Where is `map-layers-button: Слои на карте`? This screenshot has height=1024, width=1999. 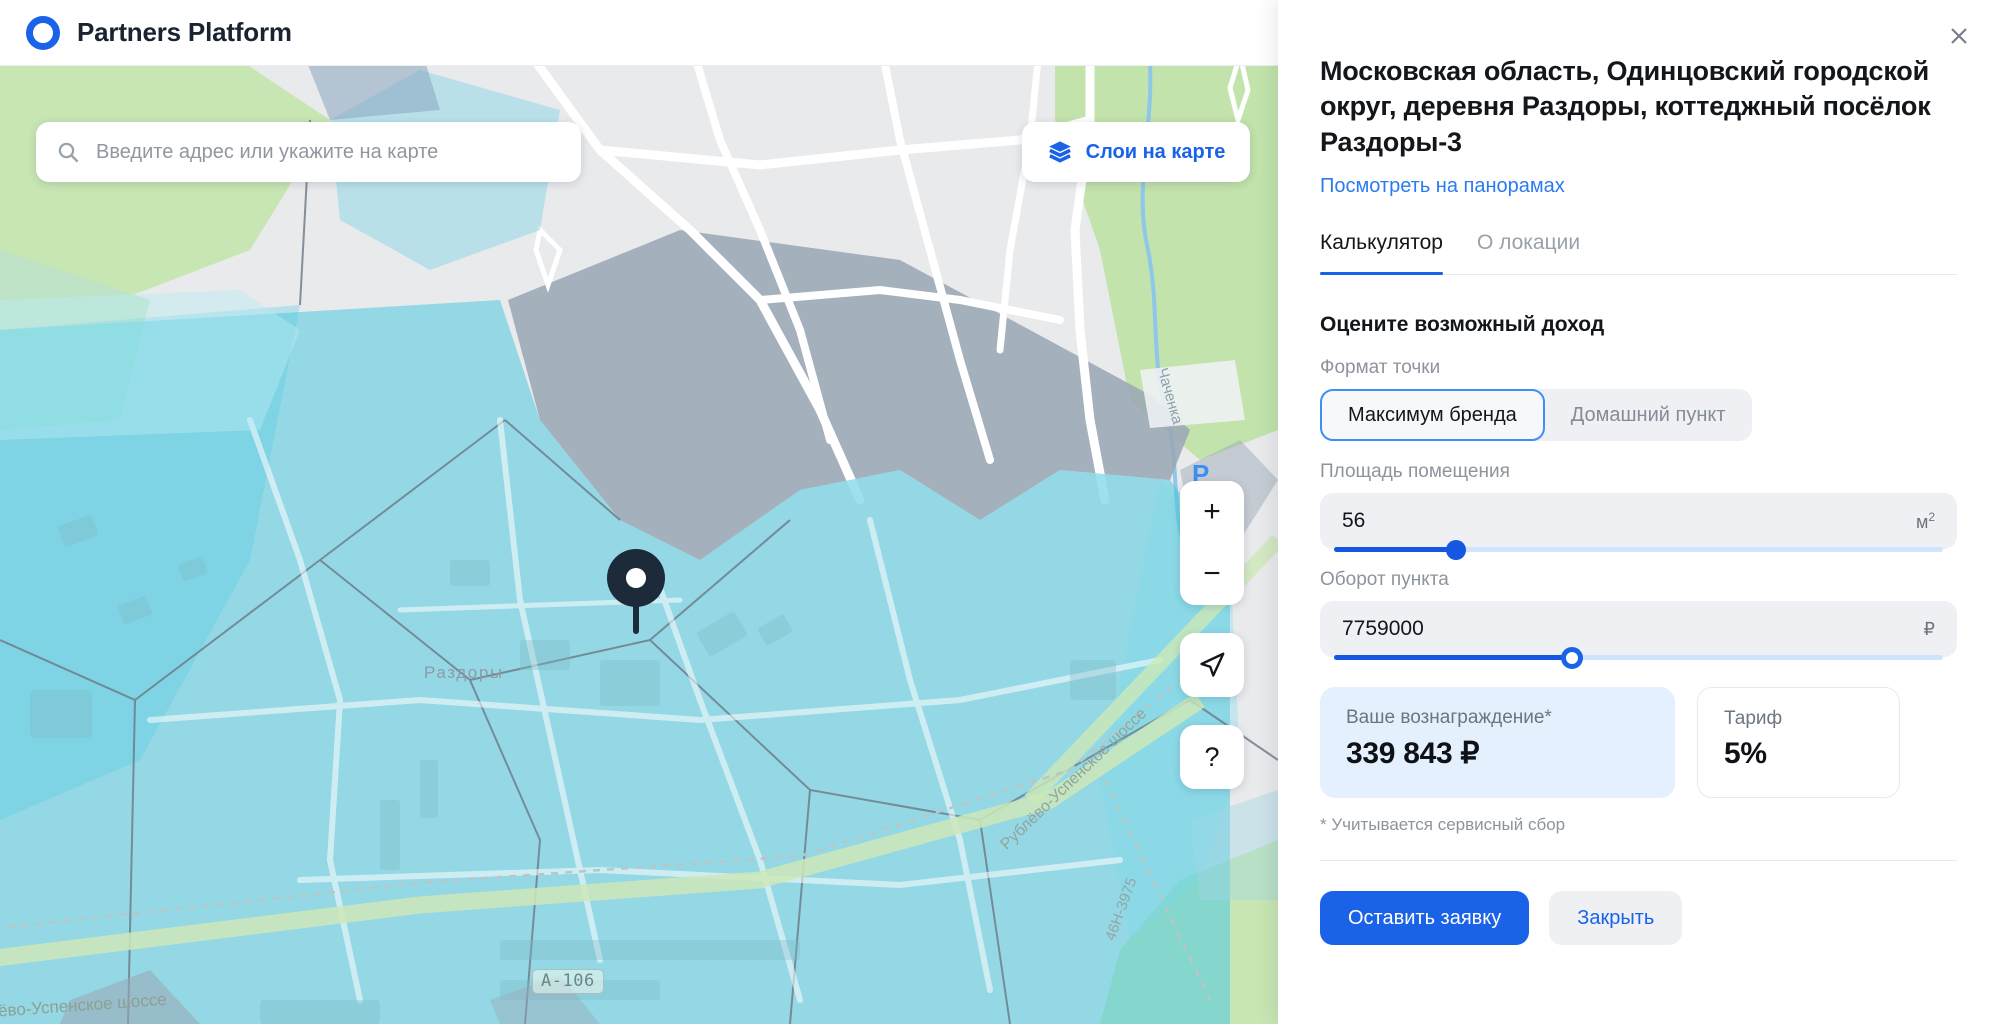
map-layers-button: Слои на карте is located at coordinates (1136, 152).